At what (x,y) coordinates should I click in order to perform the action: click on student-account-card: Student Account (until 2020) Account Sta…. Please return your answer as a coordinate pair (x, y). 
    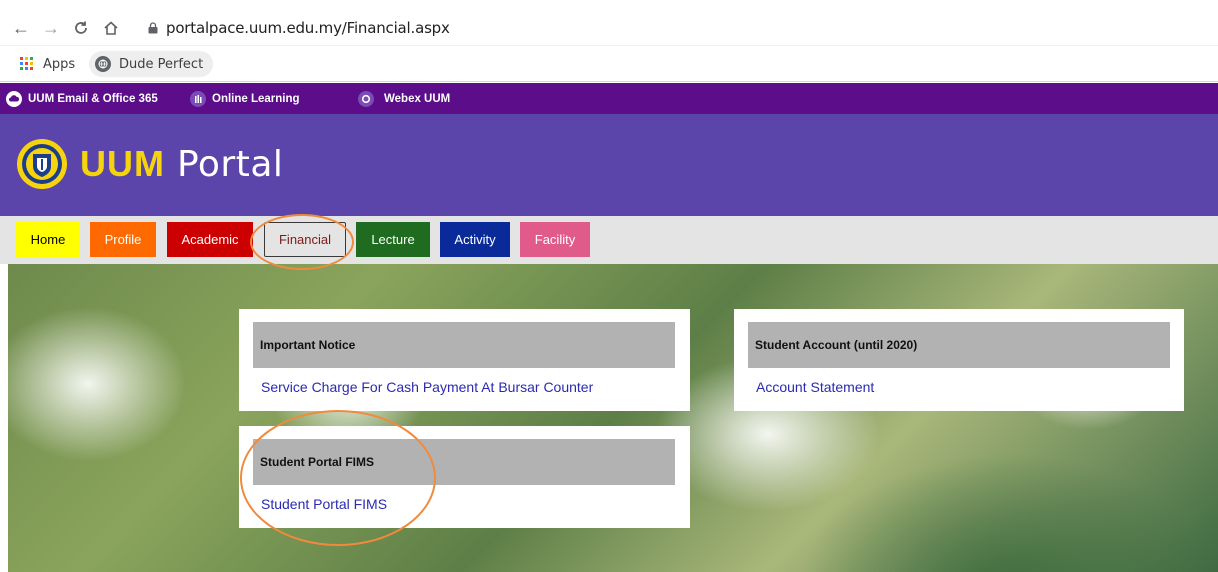
    Looking at the image, I should click on (959, 360).